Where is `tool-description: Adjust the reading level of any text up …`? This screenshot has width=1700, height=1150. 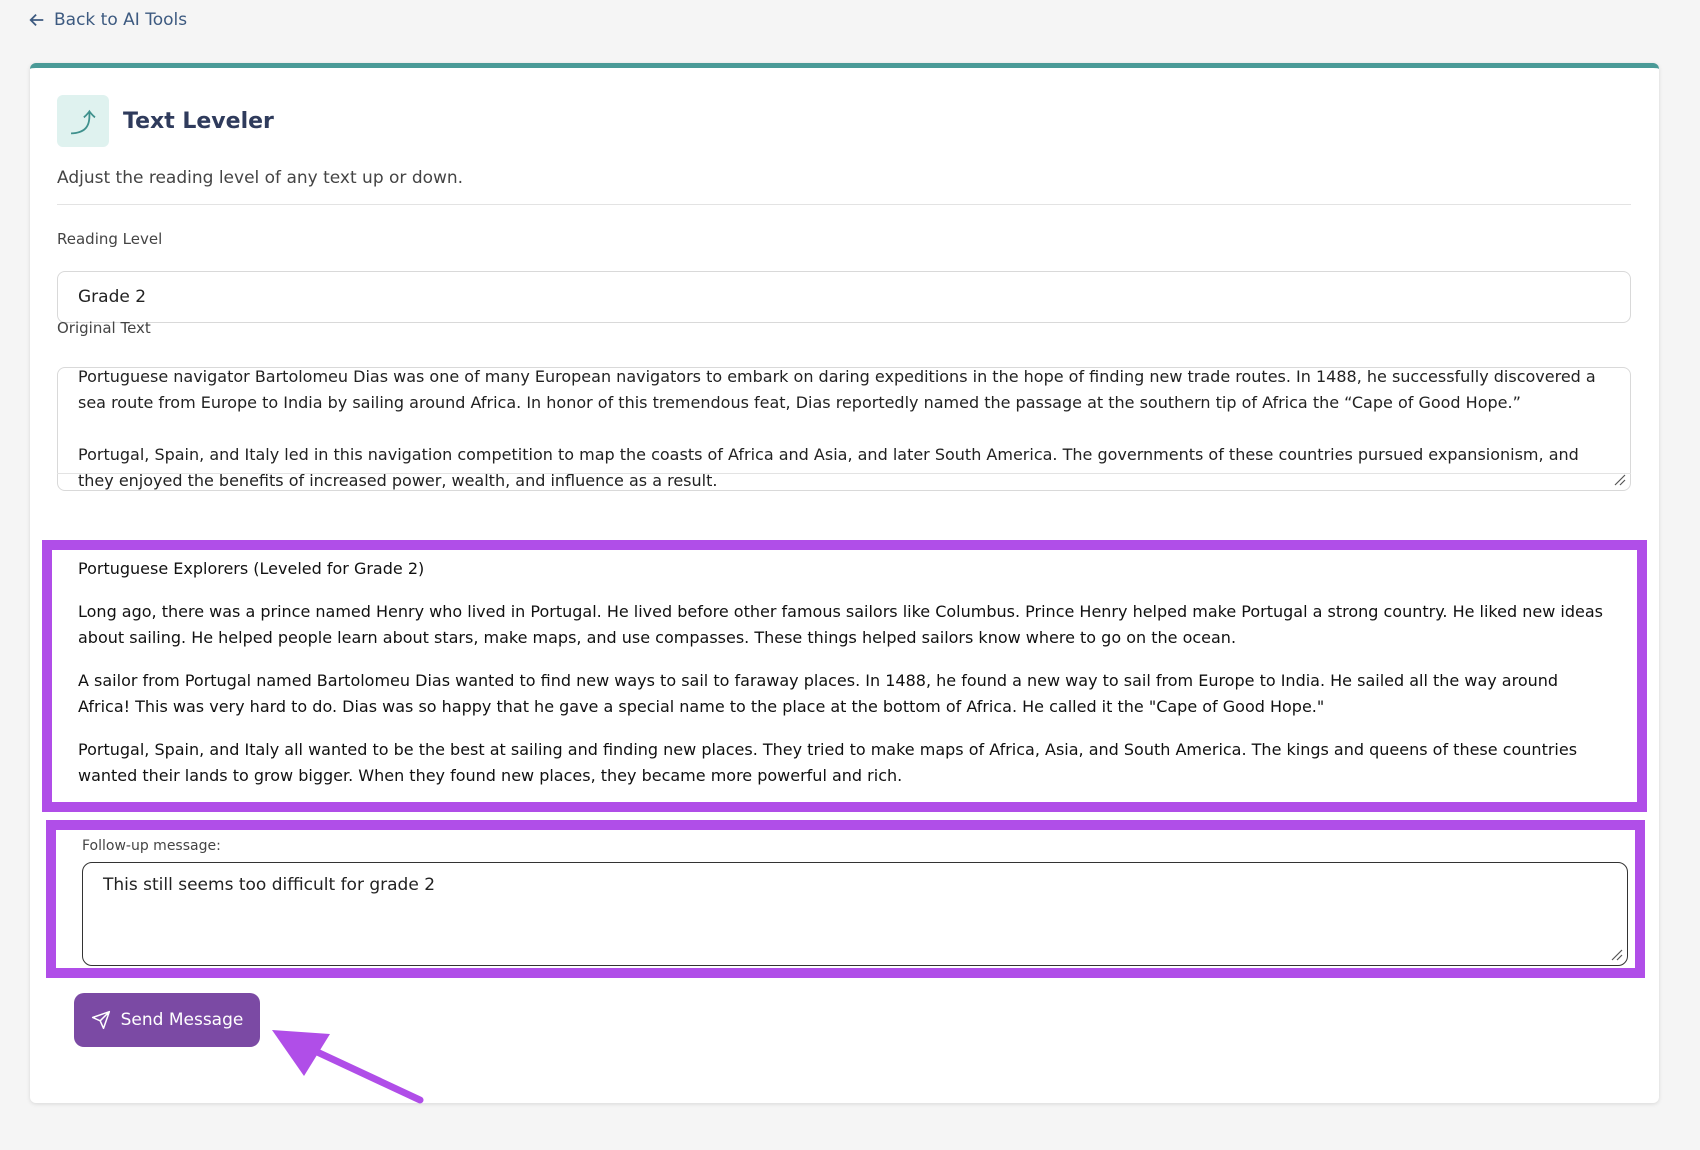
tool-description: Adjust the reading level of any text up … is located at coordinates (260, 178).